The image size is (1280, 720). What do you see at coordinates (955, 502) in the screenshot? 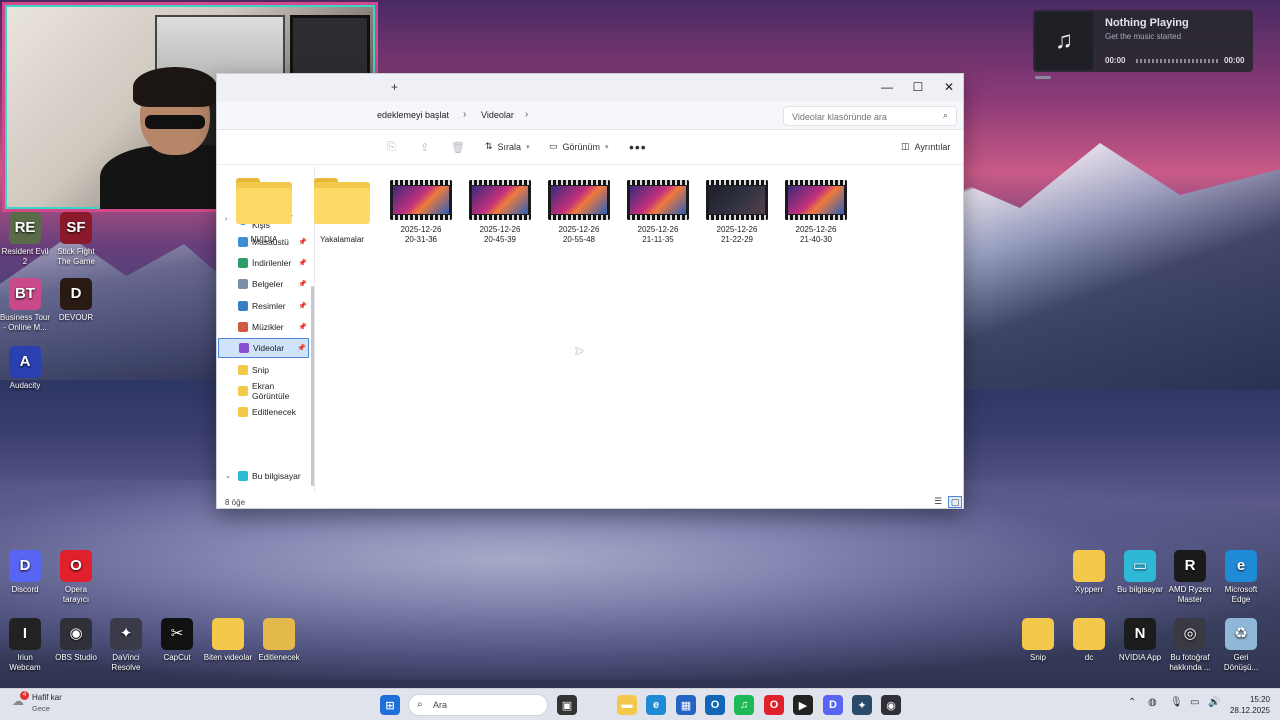
I see `large-icons-view-toggle: ▢` at bounding box center [955, 502].